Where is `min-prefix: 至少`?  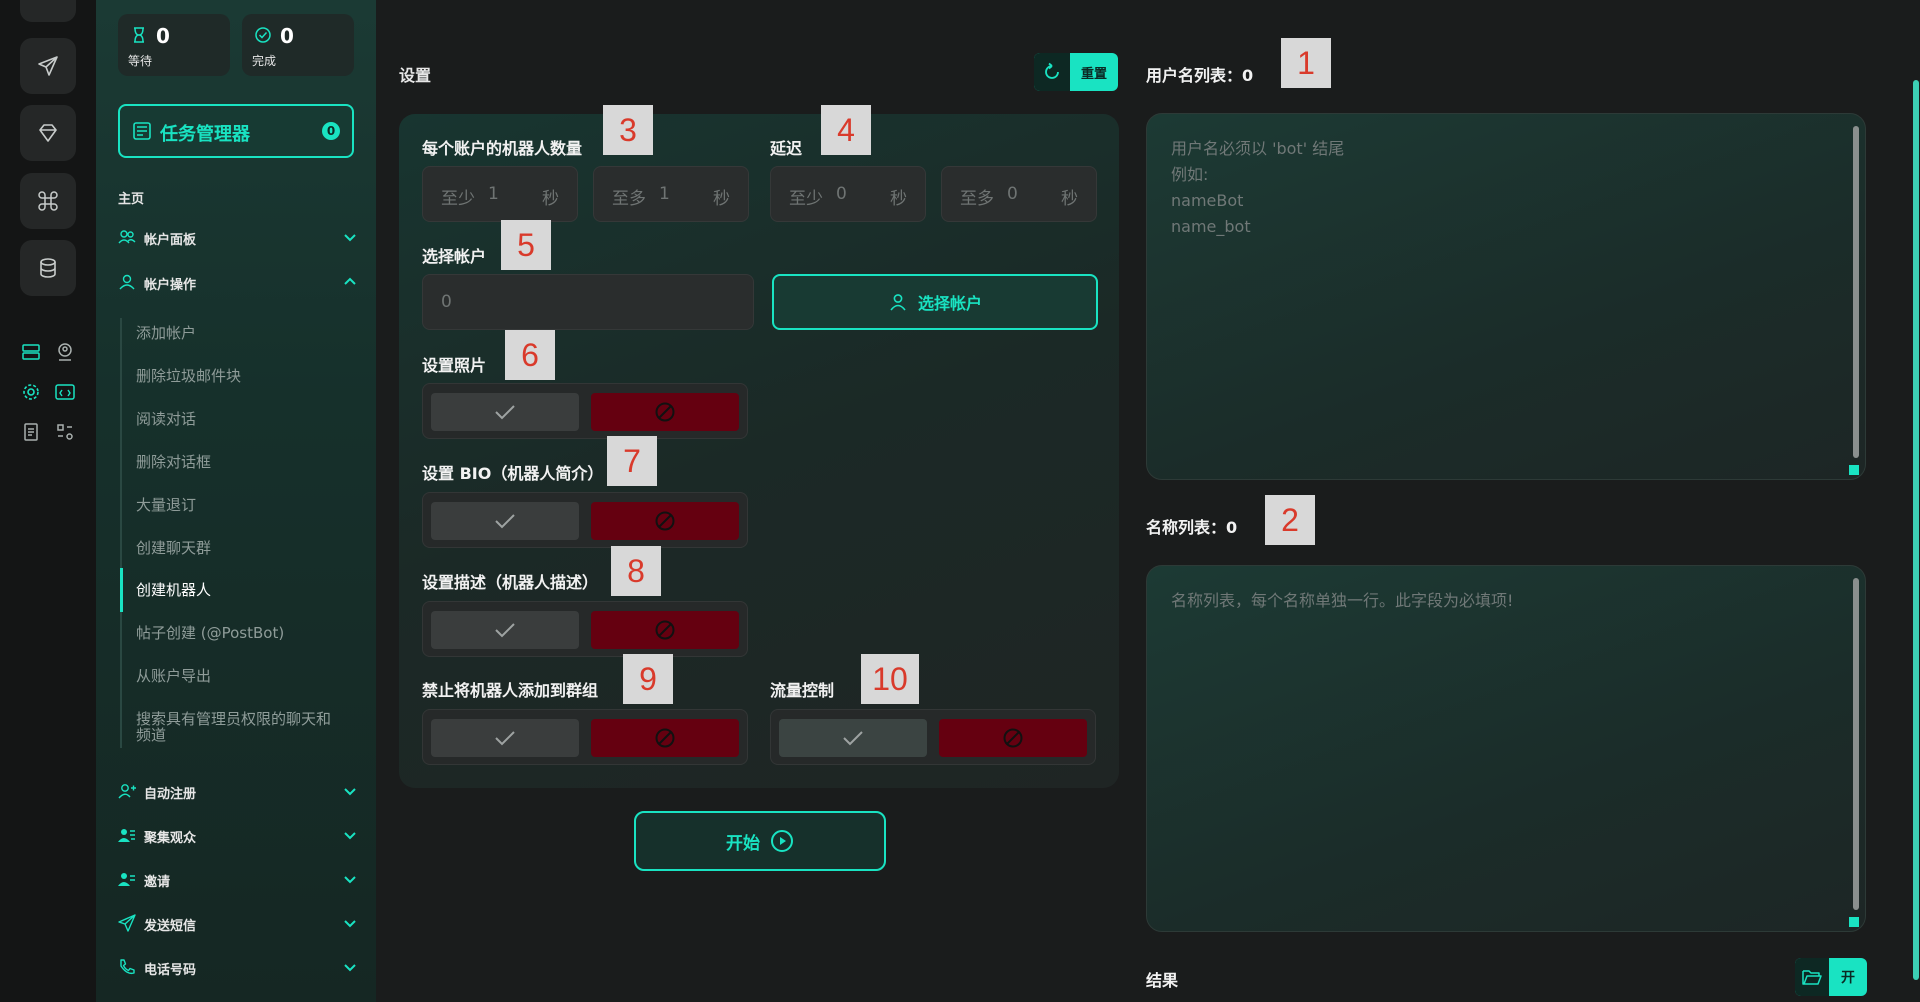
min-prefix: 至少 is located at coordinates (806, 199).